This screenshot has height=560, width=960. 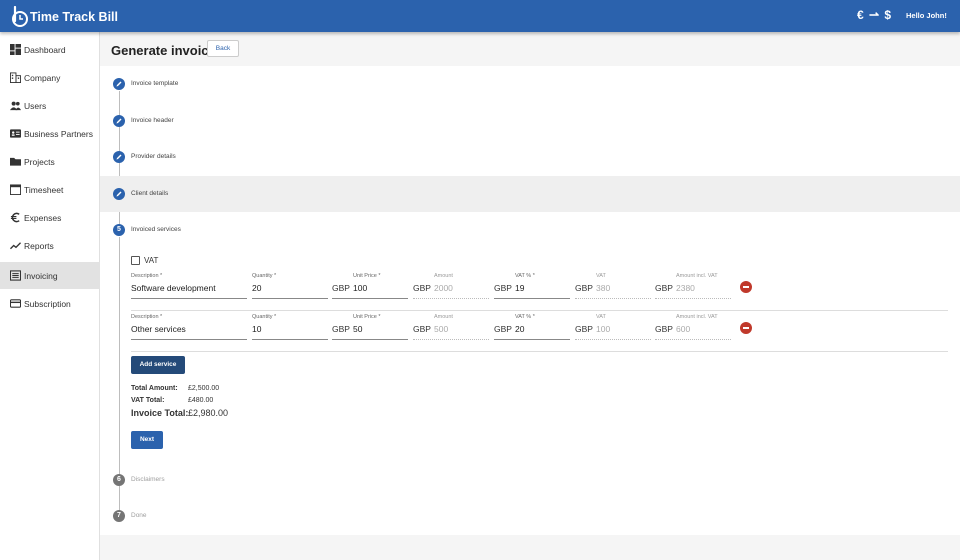 What do you see at coordinates (520, 329) in the screenshot?
I see `vat-percent-value: 20` at bounding box center [520, 329].